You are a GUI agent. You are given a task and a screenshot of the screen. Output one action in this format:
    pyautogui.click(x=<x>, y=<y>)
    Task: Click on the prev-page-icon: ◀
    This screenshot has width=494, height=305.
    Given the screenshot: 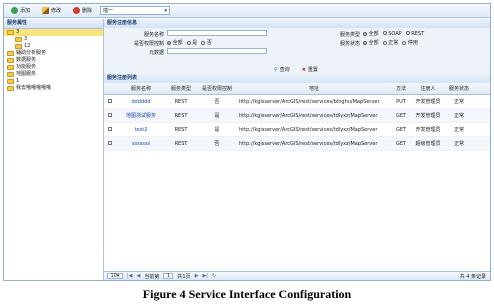 What is the action you would take?
    pyautogui.click(x=139, y=276)
    